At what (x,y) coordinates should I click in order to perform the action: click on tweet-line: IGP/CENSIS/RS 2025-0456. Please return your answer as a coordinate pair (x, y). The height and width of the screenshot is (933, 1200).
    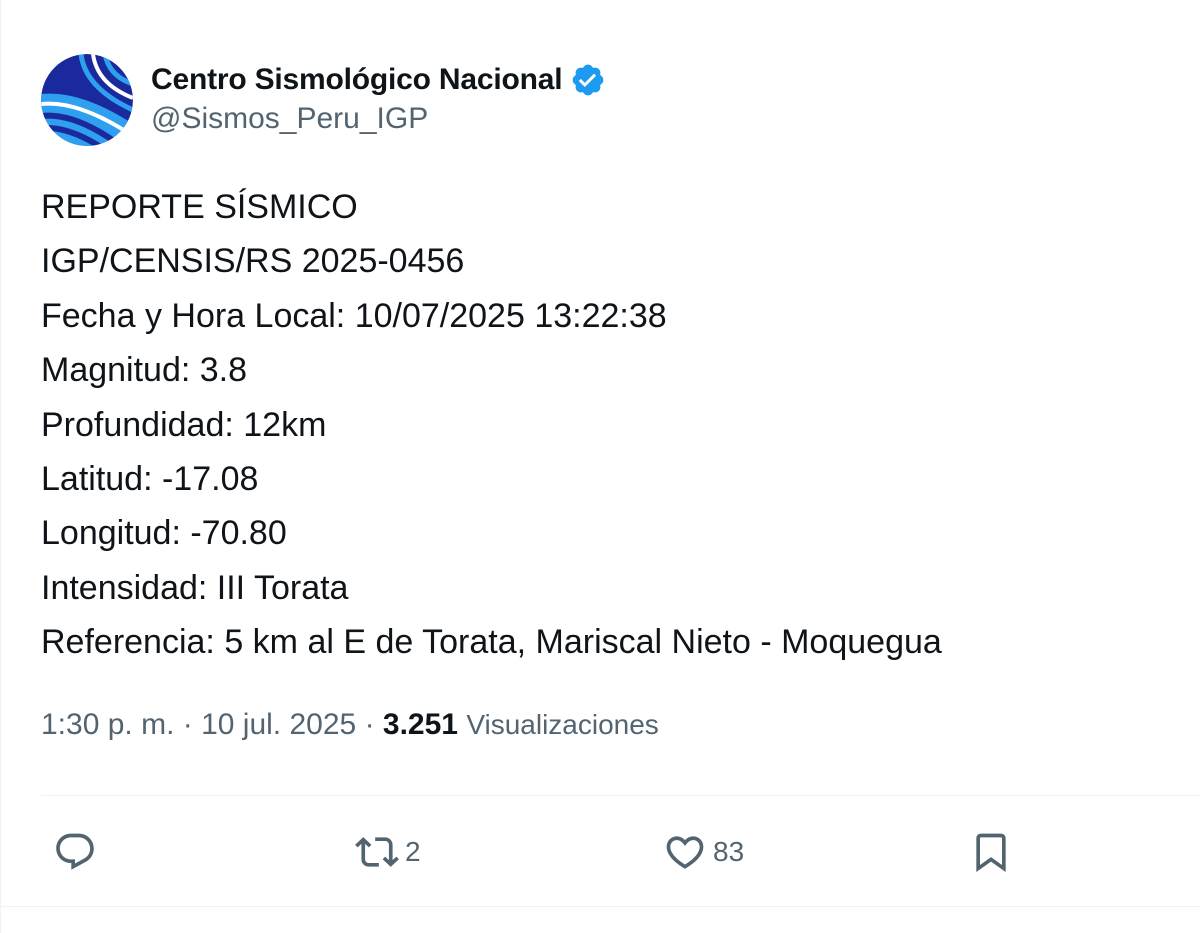
    Looking at the image, I should click on (253, 261).